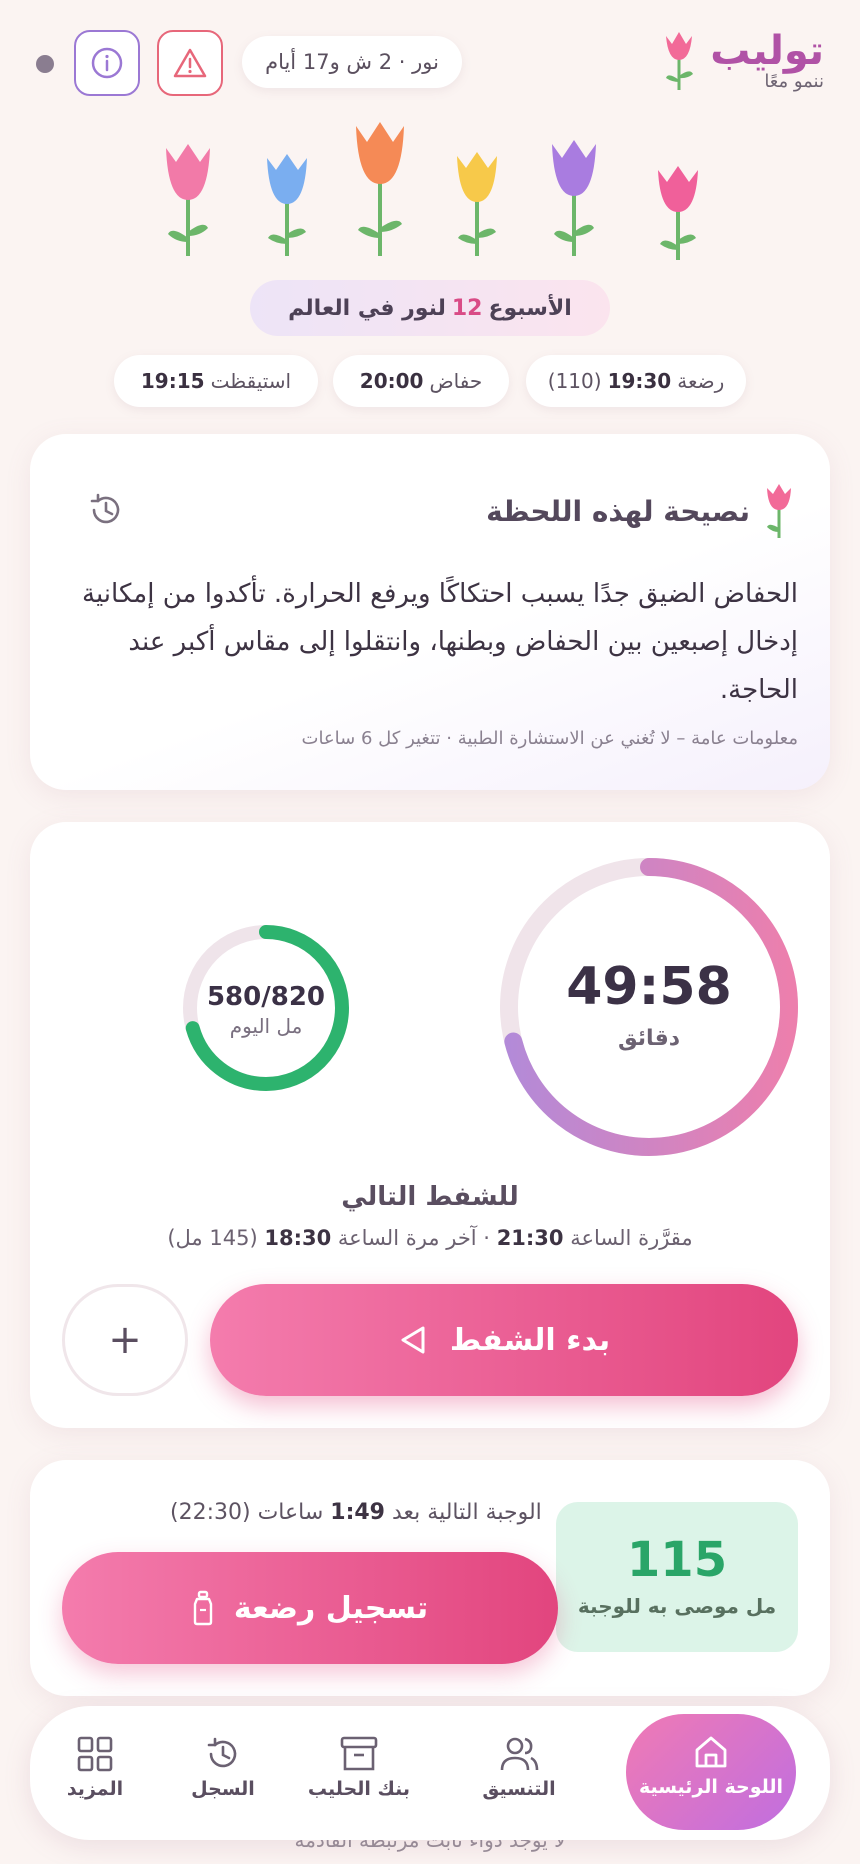 This screenshot has width=860, height=1864. I want to click on alert-button, so click(190, 63).